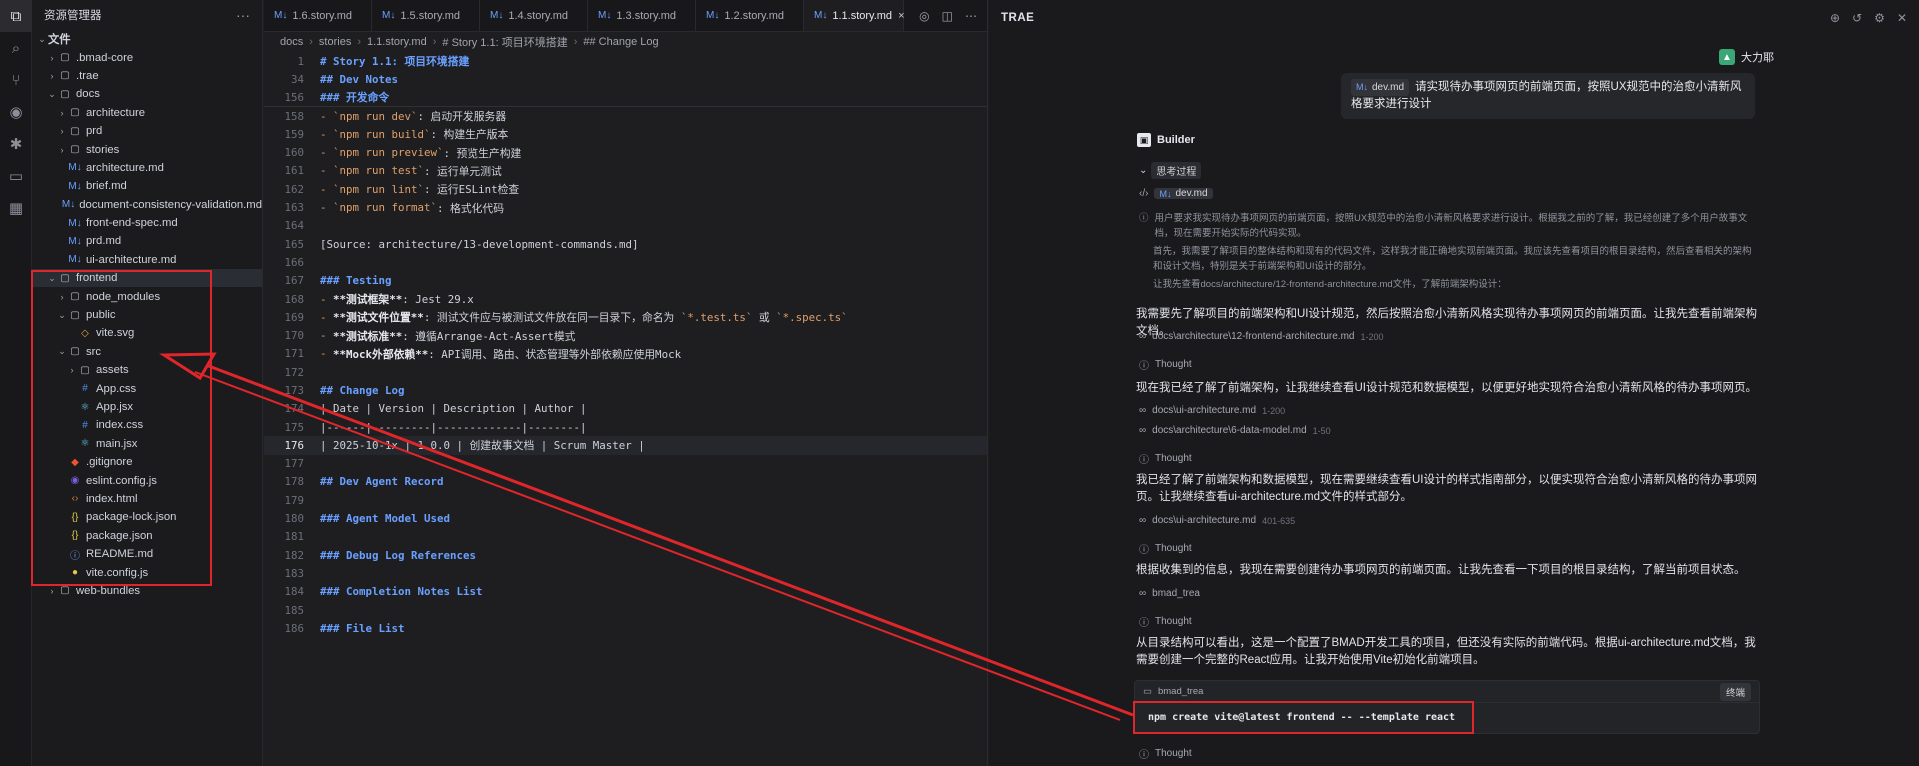 Image resolution: width=1919 pixels, height=766 pixels. I want to click on thinking-file-ref: ‹/› M↓ dev.md, so click(1179, 193).